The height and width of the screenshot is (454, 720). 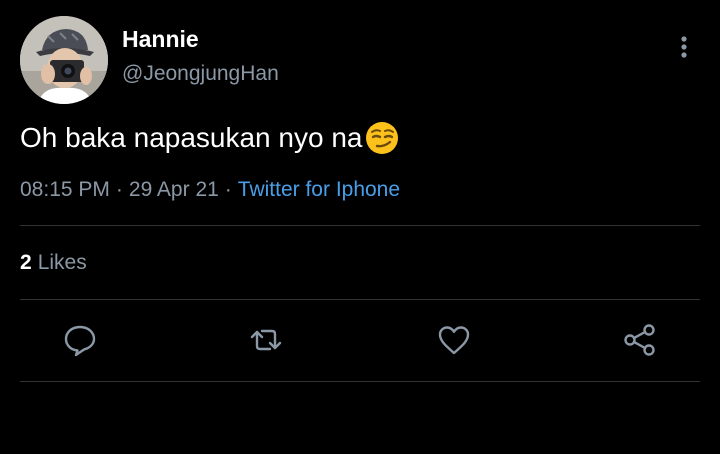 What do you see at coordinates (360, 299) in the screenshot?
I see `divider-middle` at bounding box center [360, 299].